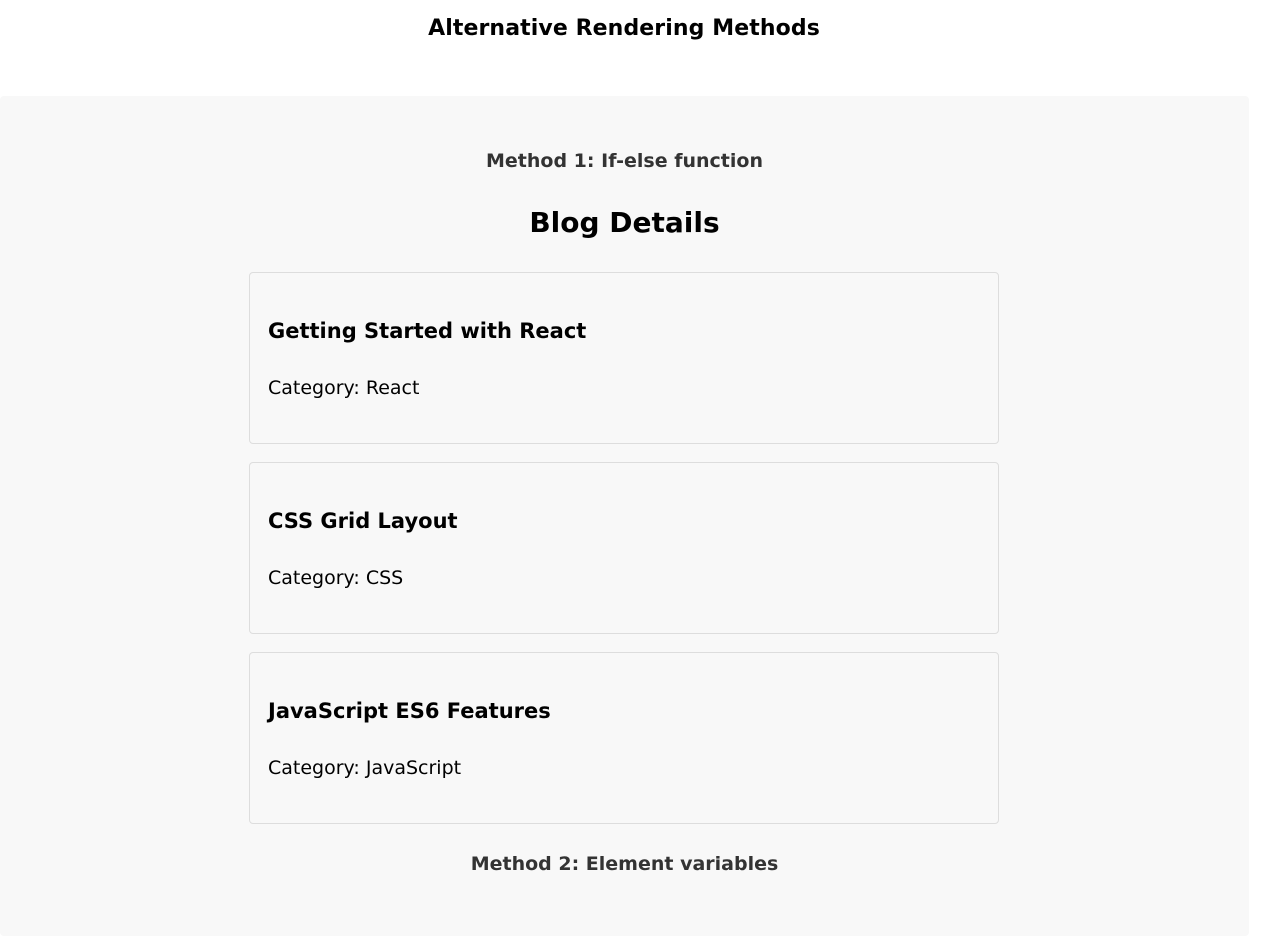 This screenshot has width=1280, height=936. I want to click on method-1-heading: Method 1: If-else function, so click(624, 161).